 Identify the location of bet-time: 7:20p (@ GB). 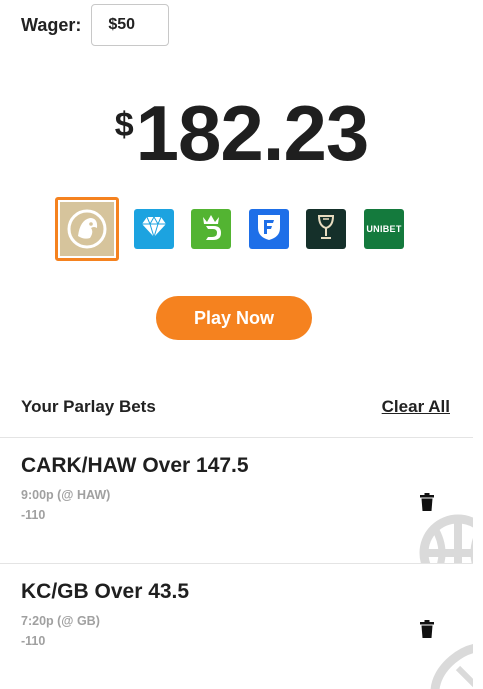
(60, 621).